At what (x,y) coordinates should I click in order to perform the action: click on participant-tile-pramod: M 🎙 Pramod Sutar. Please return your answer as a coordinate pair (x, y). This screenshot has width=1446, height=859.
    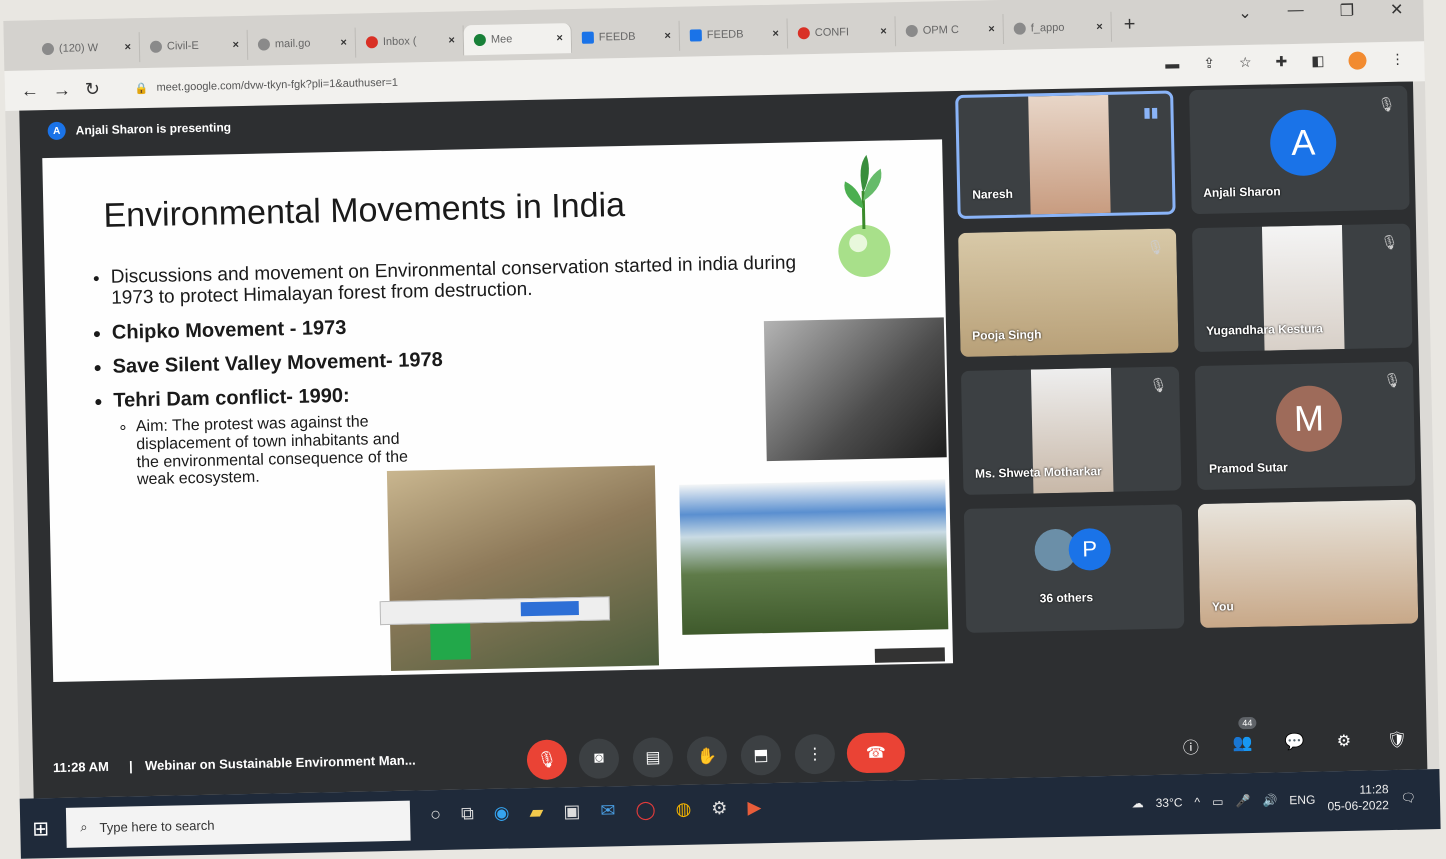
    Looking at the image, I should click on (1305, 426).